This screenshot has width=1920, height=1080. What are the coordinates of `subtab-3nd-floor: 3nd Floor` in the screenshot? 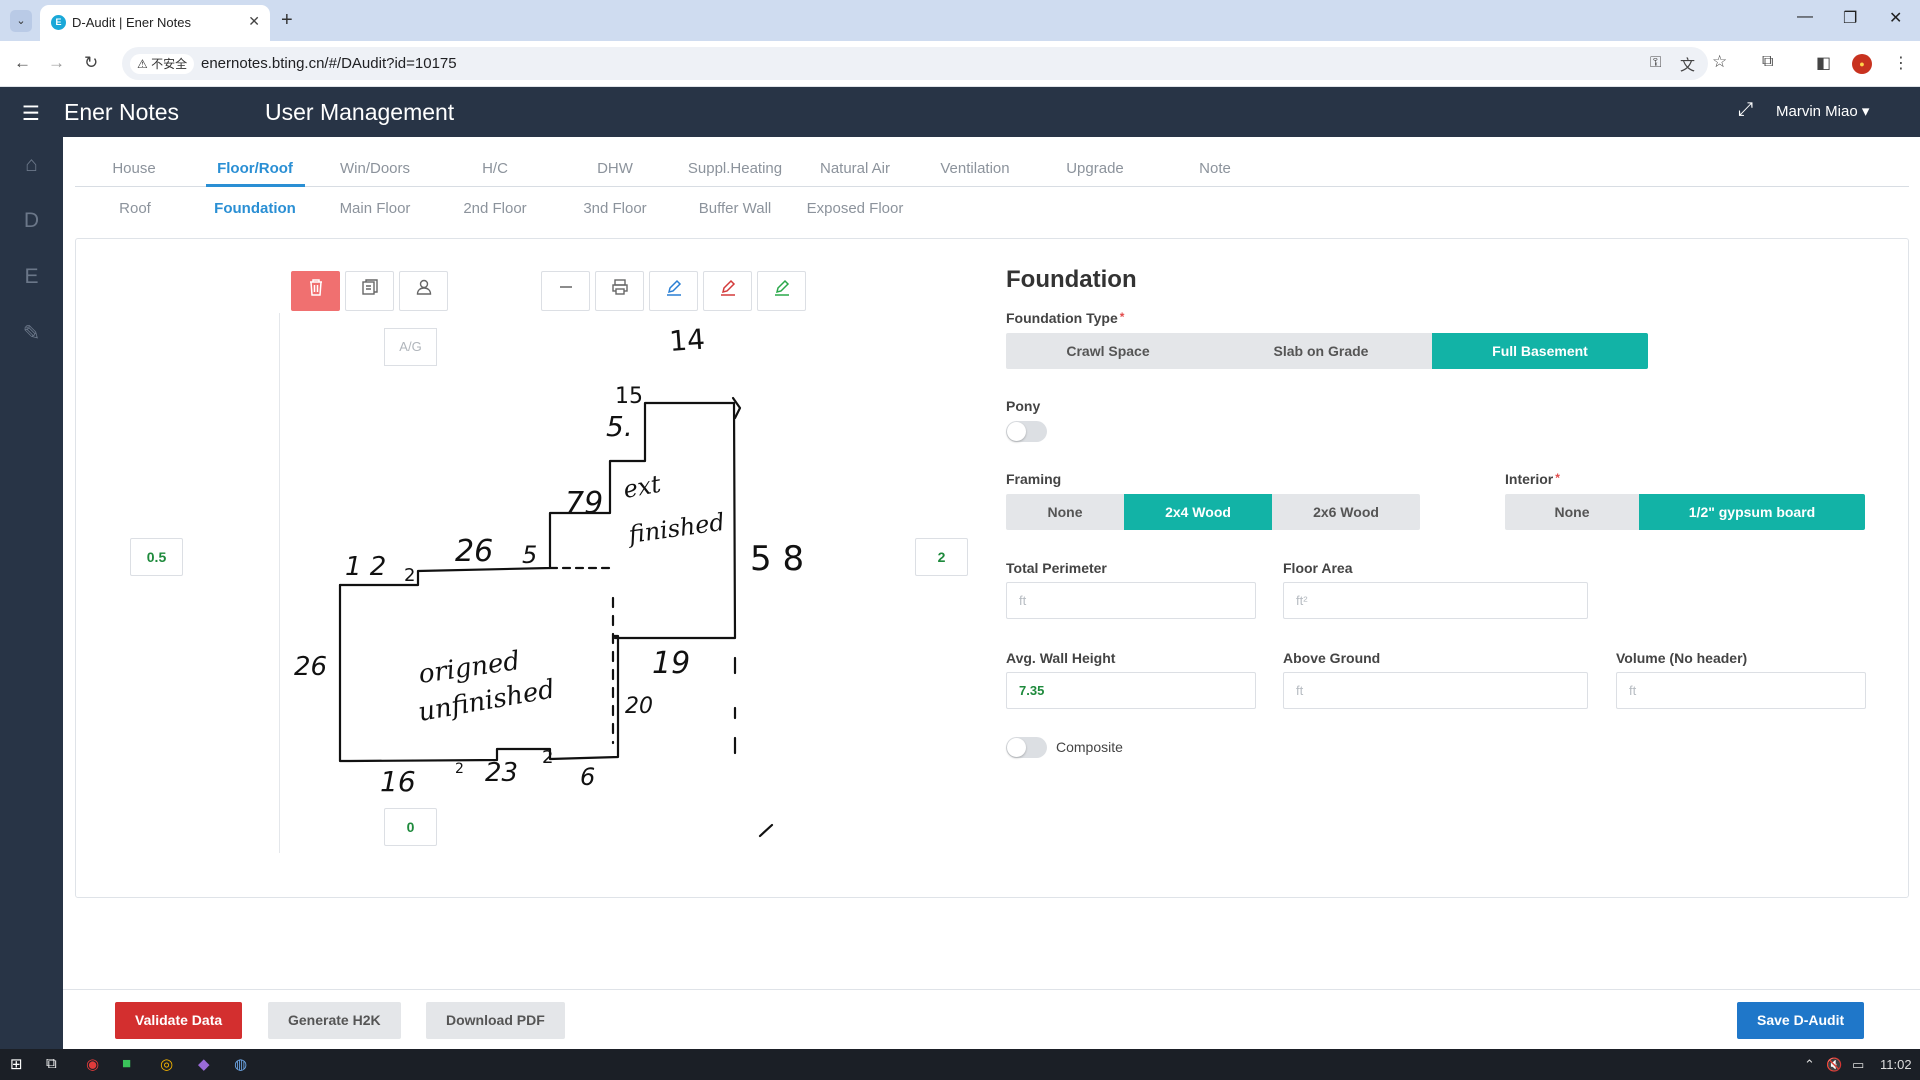 It's located at (615, 208).